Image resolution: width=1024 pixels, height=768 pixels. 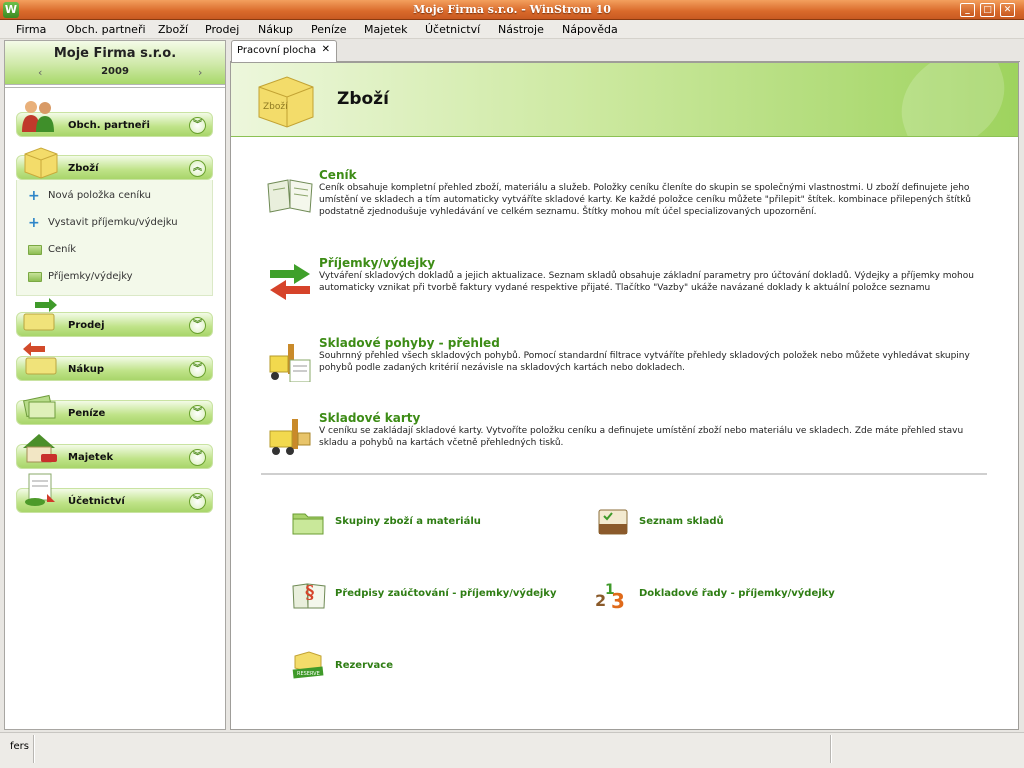 What do you see at coordinates (967, 10) in the screenshot?
I see `minimize-button: _` at bounding box center [967, 10].